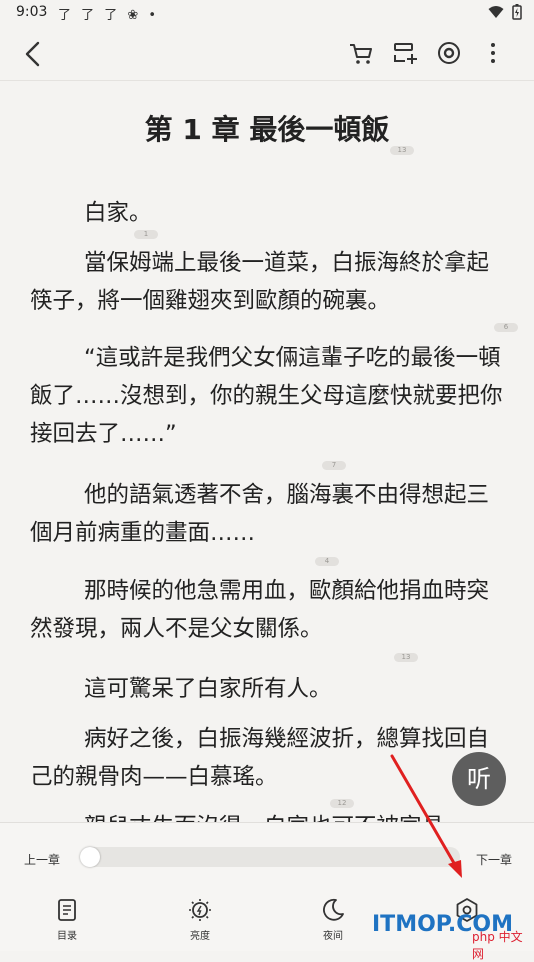 The width and height of the screenshot is (534, 962). What do you see at coordinates (32, 12) in the screenshot?
I see `status-time: 9:03` at bounding box center [32, 12].